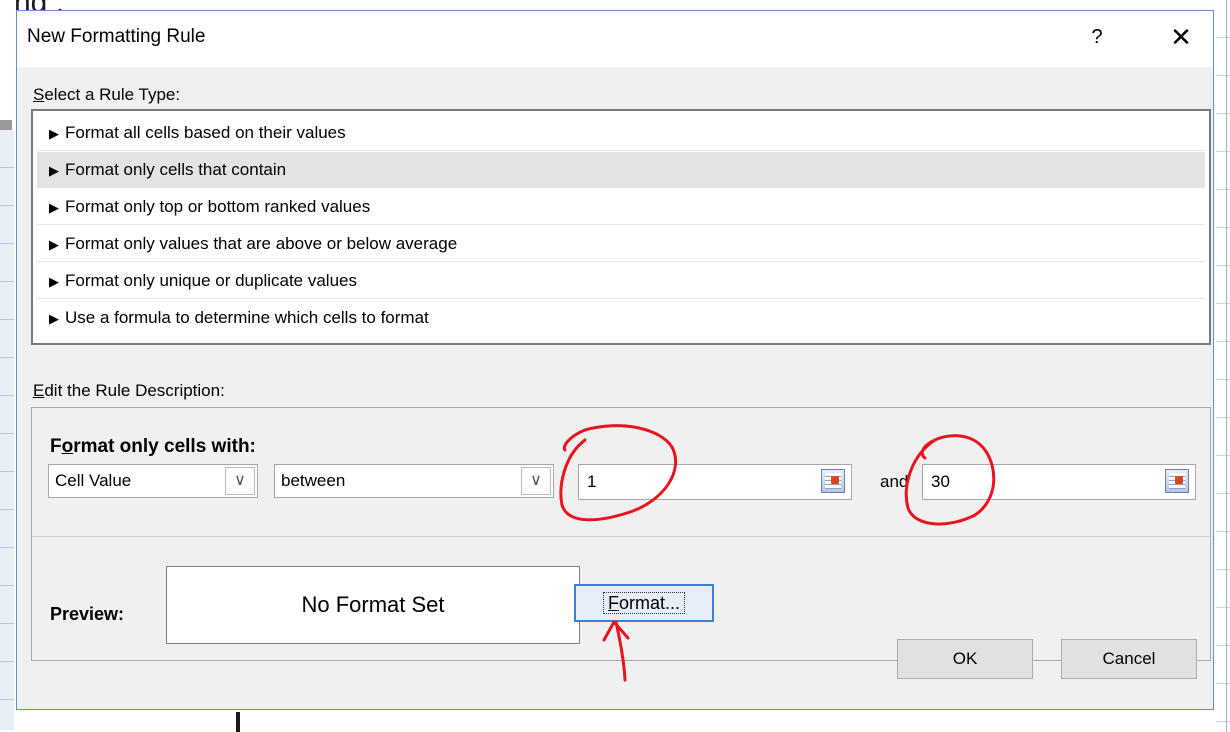  Describe the element at coordinates (313, 480) in the screenshot. I see `operator-value: between` at that location.